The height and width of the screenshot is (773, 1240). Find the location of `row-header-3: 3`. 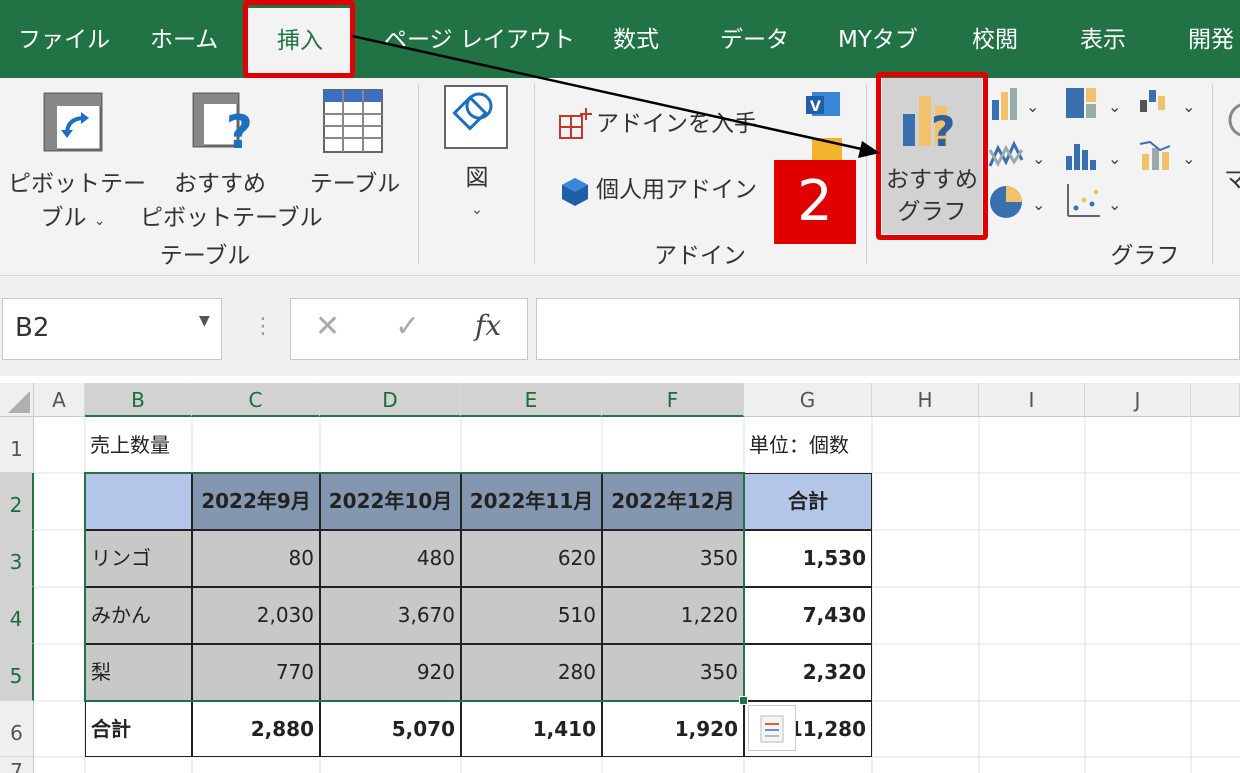

row-header-3: 3 is located at coordinates (17, 558).